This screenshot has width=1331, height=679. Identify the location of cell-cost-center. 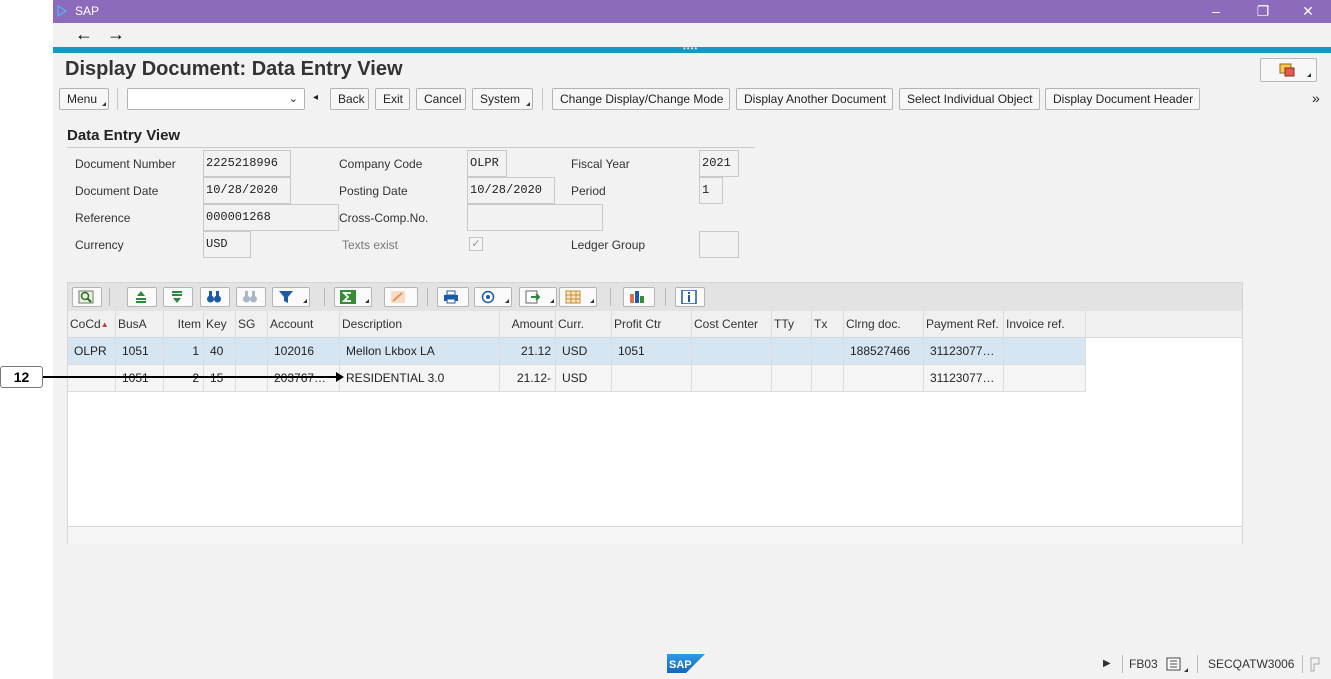
(732, 351).